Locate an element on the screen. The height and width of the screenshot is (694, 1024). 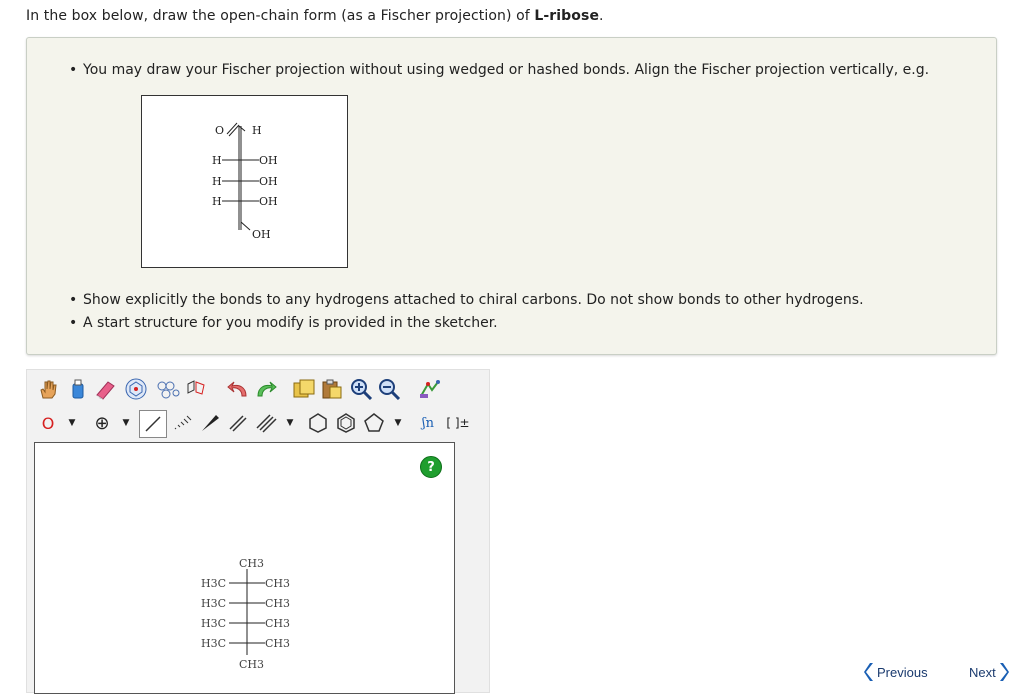
example-h-label: H is located at coordinates (257, 130).